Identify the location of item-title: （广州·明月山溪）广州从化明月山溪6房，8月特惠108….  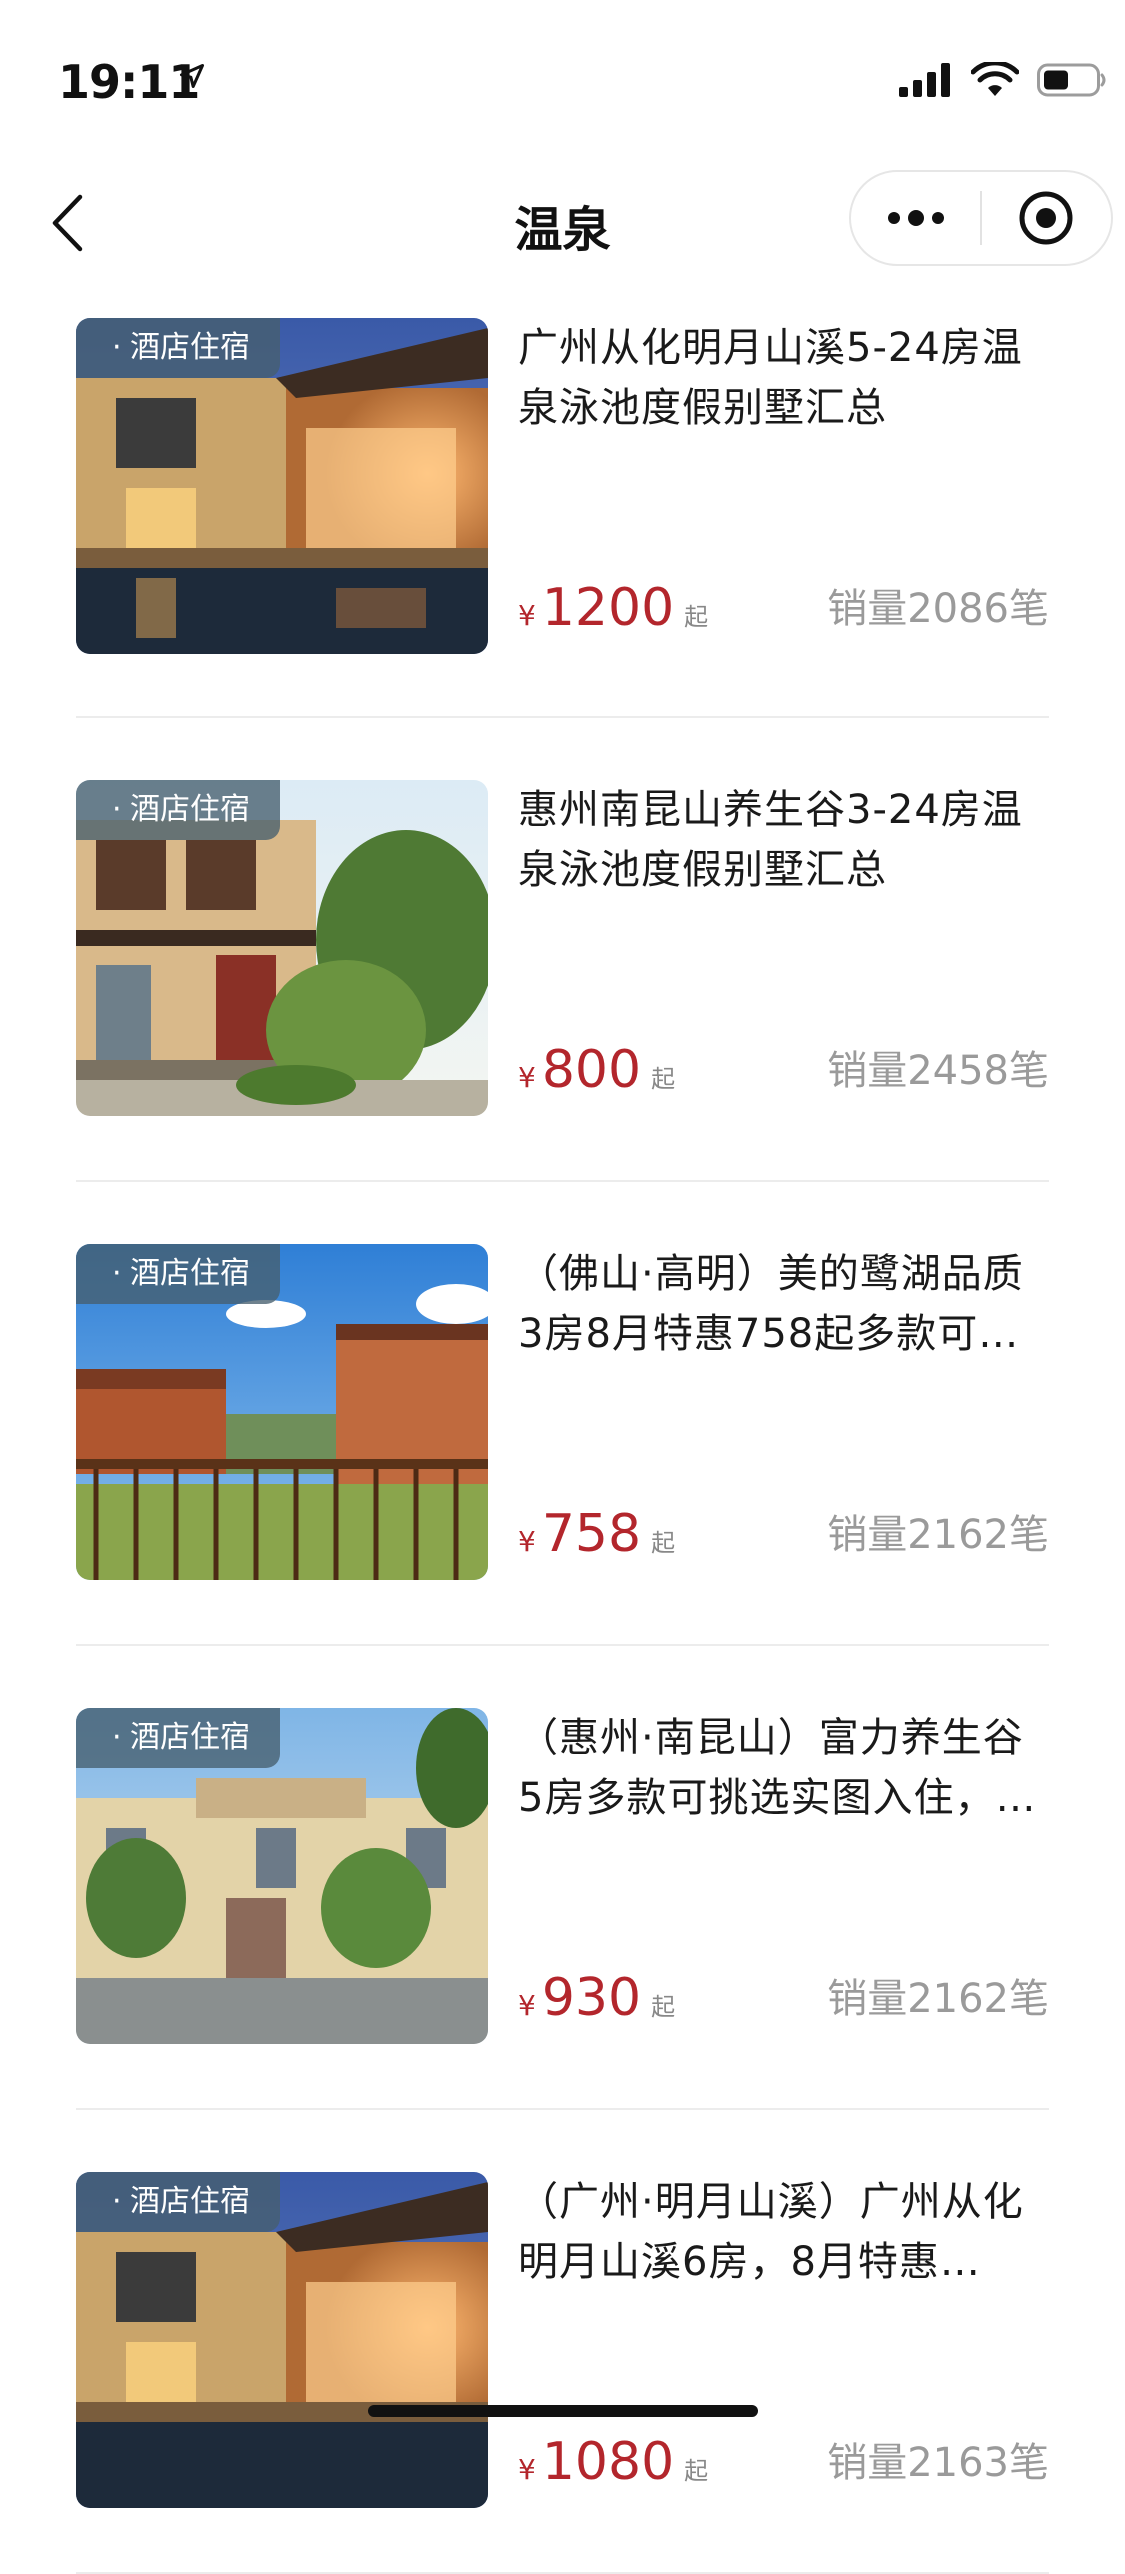
(771, 2232).